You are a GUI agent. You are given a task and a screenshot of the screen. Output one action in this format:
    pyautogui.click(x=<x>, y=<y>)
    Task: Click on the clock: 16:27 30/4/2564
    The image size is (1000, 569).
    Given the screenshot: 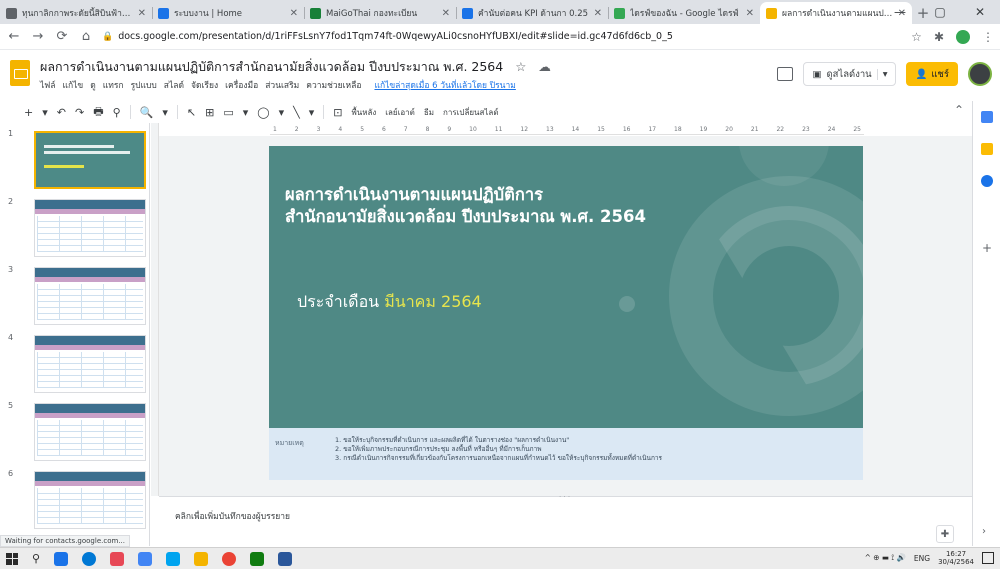 What is the action you would take?
    pyautogui.click(x=956, y=558)
    